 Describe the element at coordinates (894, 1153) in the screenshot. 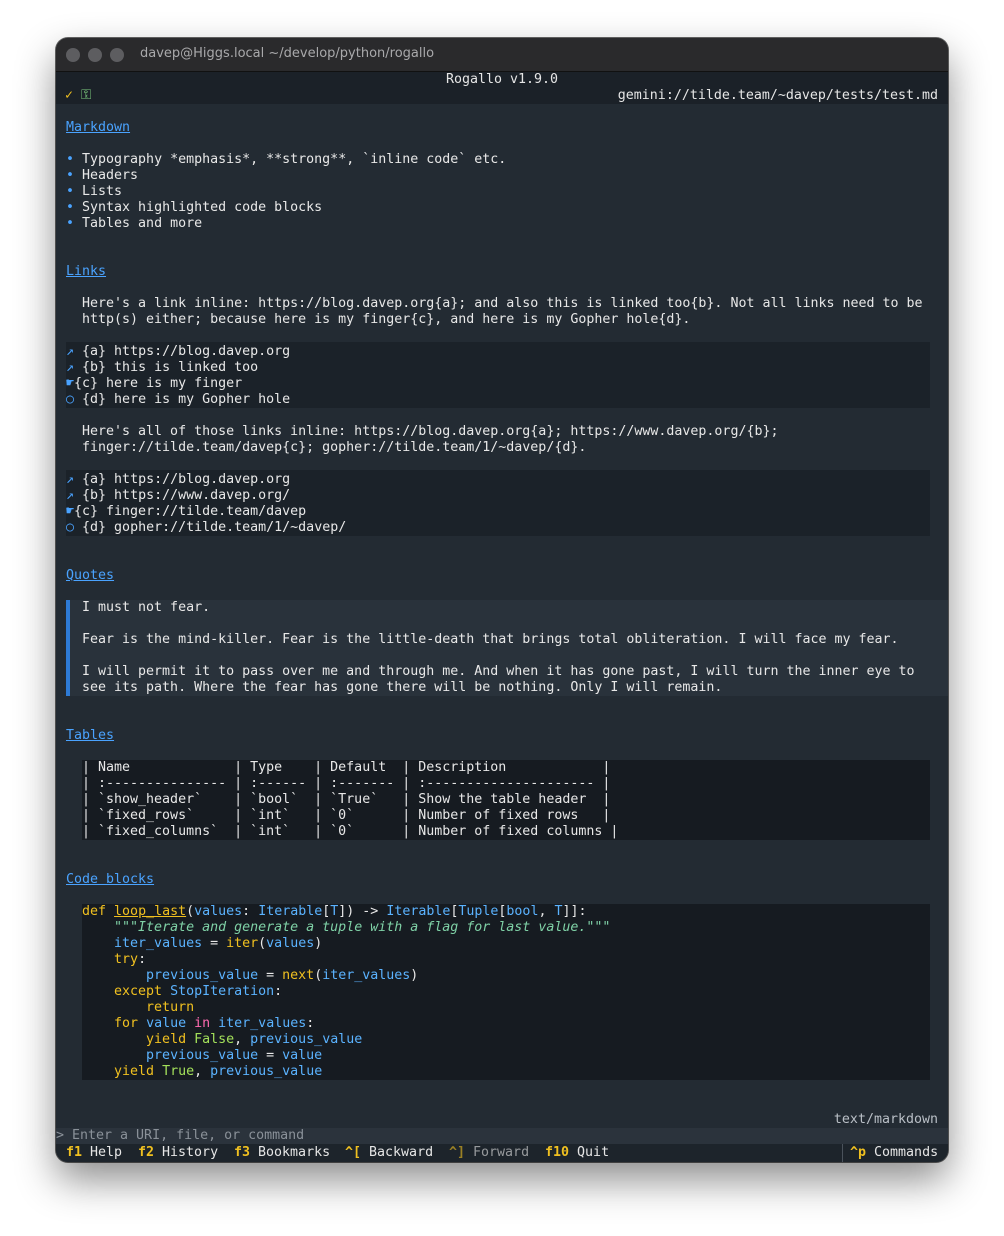

I see `commands-key: ^p Commands` at that location.